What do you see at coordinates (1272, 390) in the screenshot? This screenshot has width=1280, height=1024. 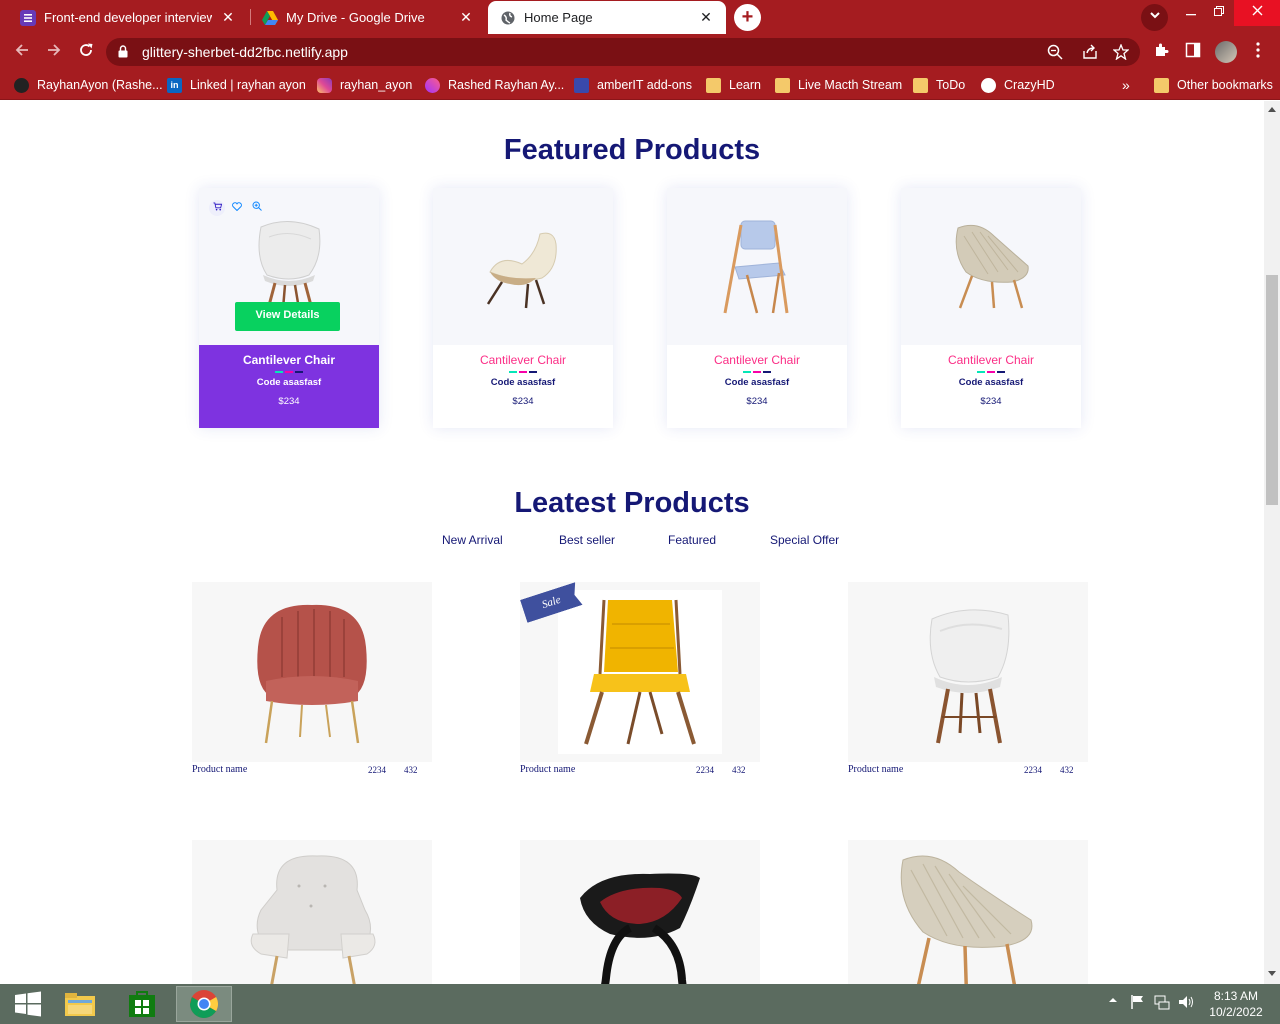 I see `scrollbar-thumb` at bounding box center [1272, 390].